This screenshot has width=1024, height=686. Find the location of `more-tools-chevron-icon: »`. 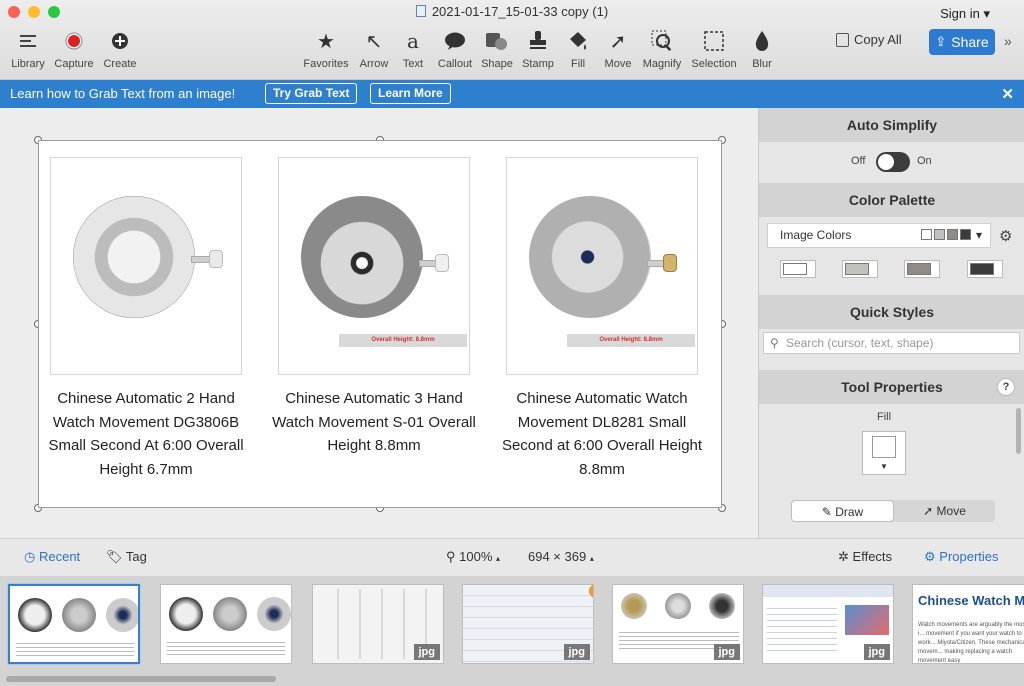

more-tools-chevron-icon: » is located at coordinates (1008, 41).